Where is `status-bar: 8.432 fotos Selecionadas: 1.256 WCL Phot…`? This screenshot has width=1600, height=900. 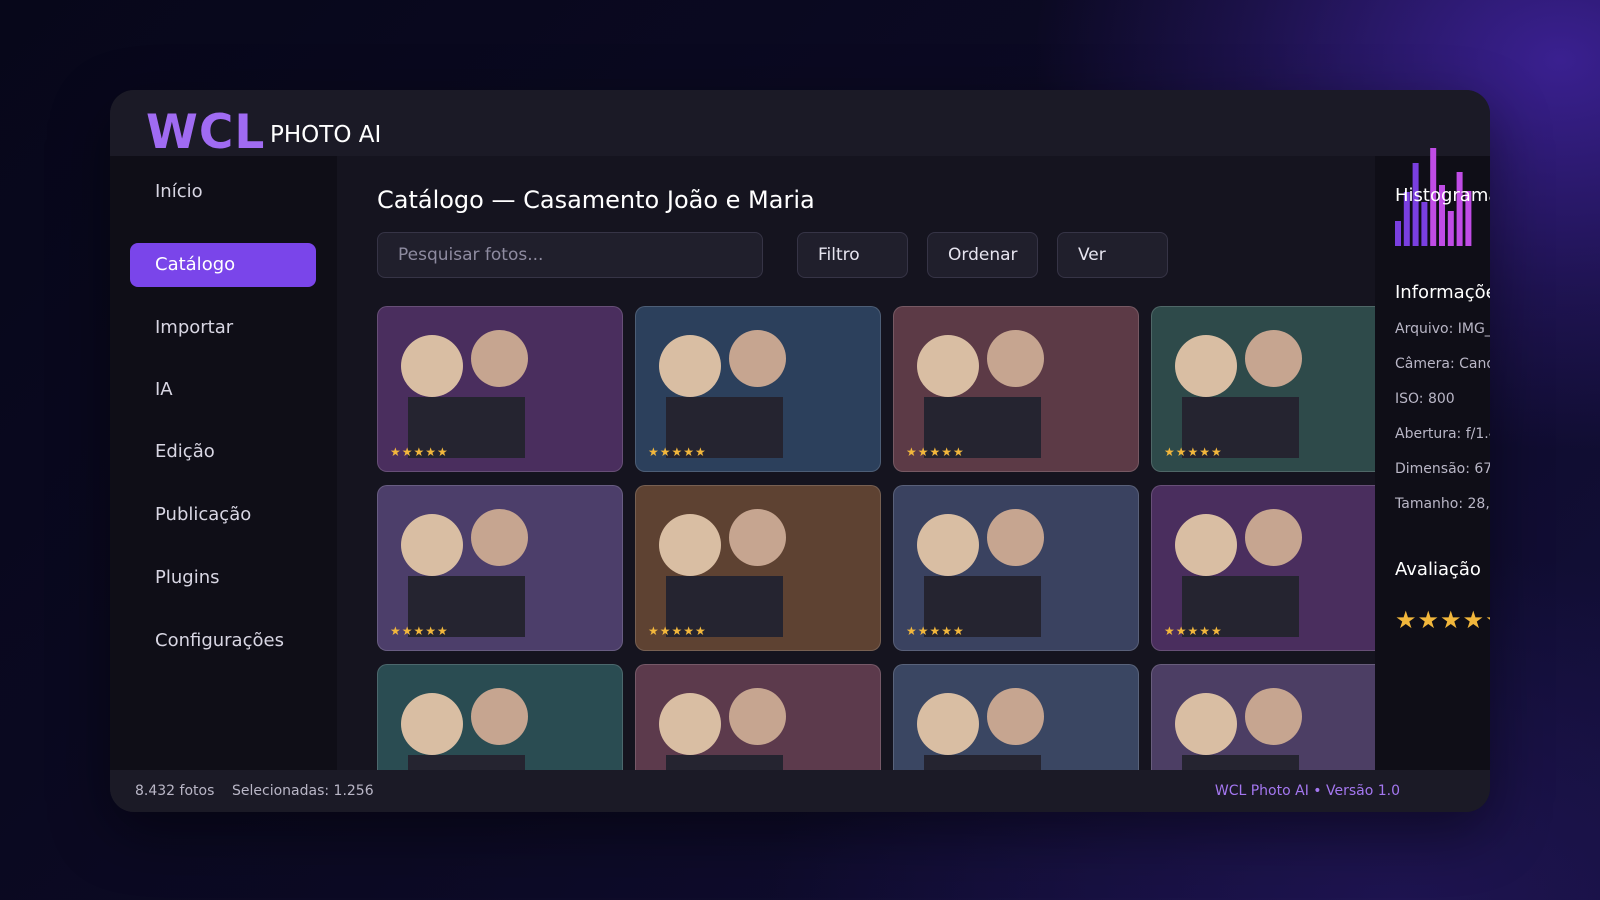 status-bar: 8.432 fotos Selecionadas: 1.256 WCL Phot… is located at coordinates (800, 791).